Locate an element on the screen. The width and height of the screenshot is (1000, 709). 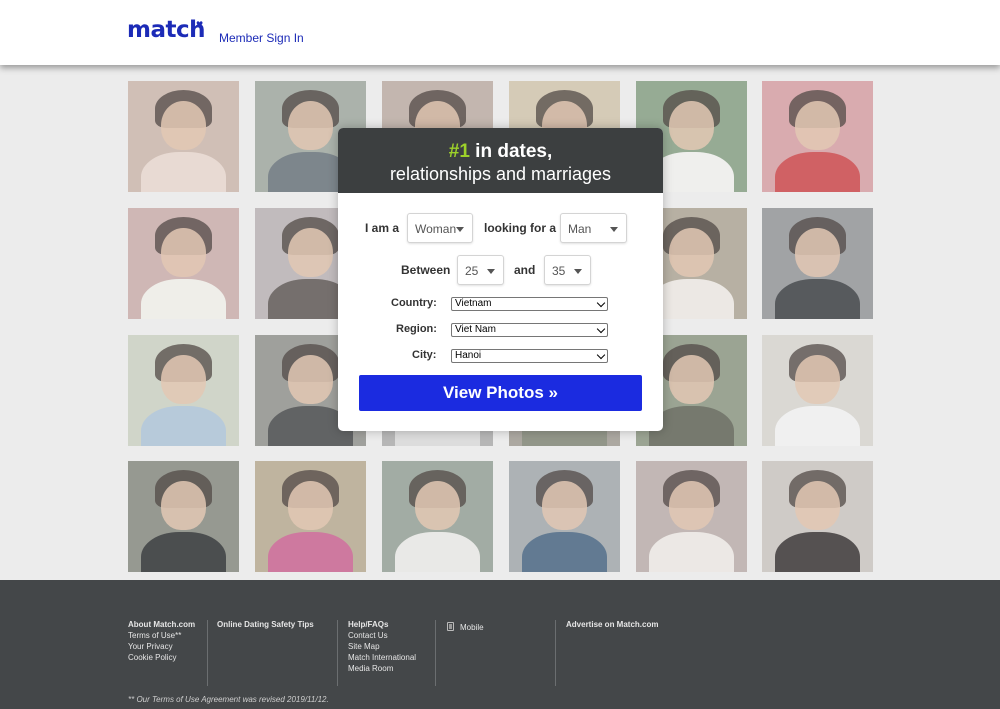
city-label: City: is located at coordinates (424, 355).